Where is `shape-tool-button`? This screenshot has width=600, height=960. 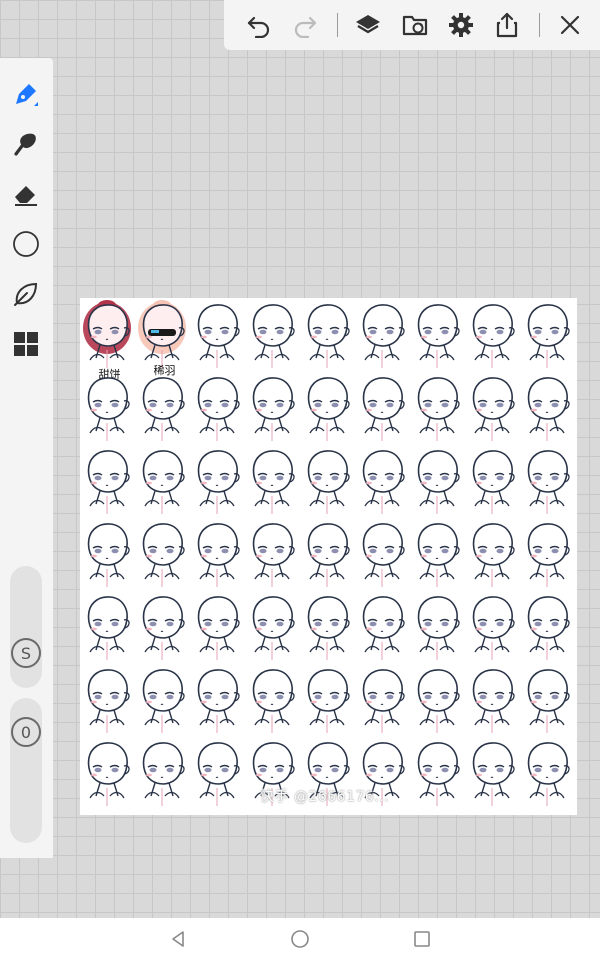 shape-tool-button is located at coordinates (26, 244).